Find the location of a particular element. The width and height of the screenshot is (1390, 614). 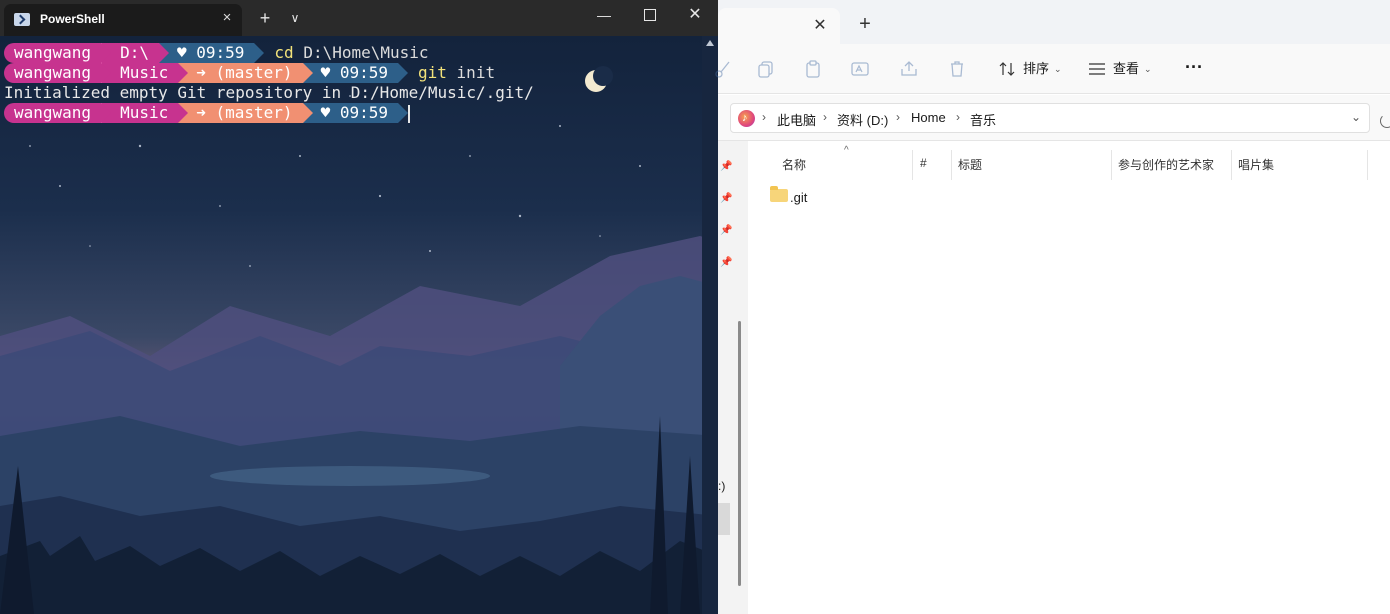

command-name: cd is located at coordinates (284, 52).